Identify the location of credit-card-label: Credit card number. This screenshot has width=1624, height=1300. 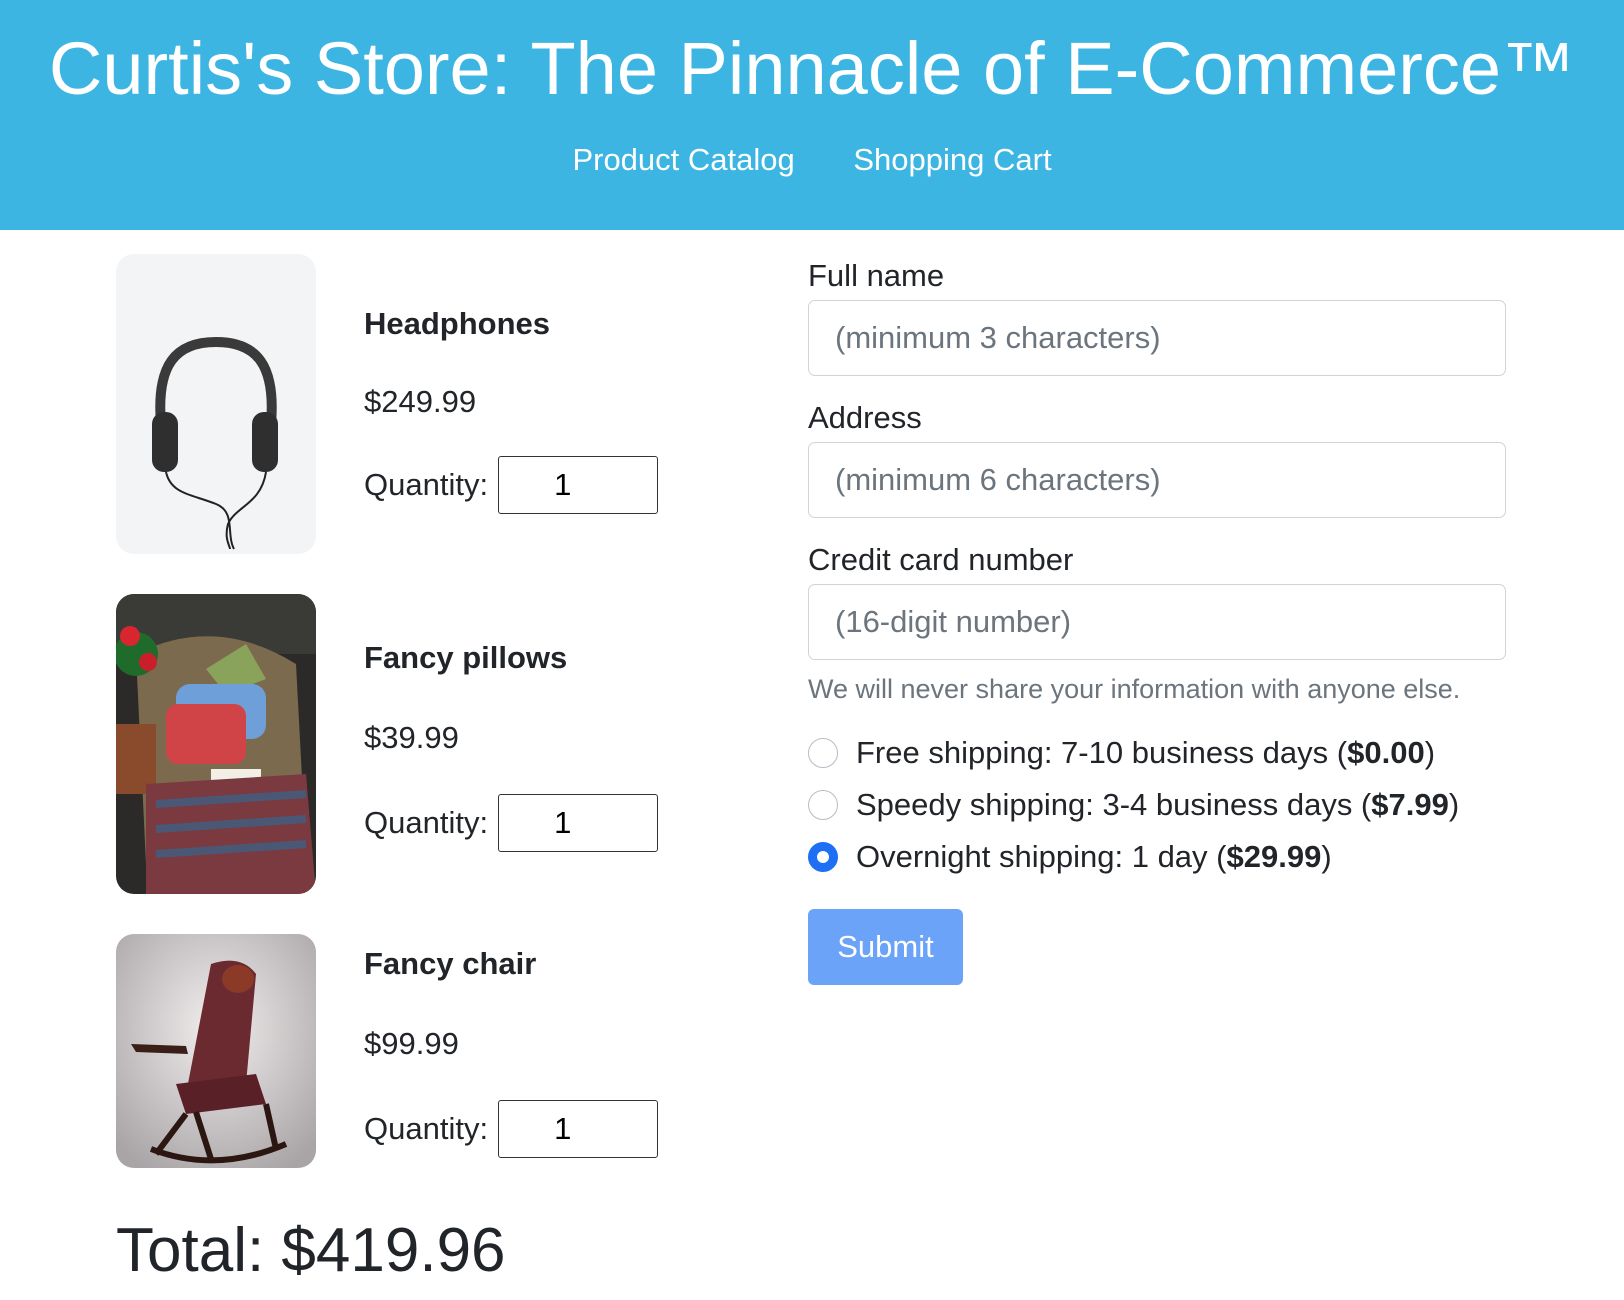
(941, 559).